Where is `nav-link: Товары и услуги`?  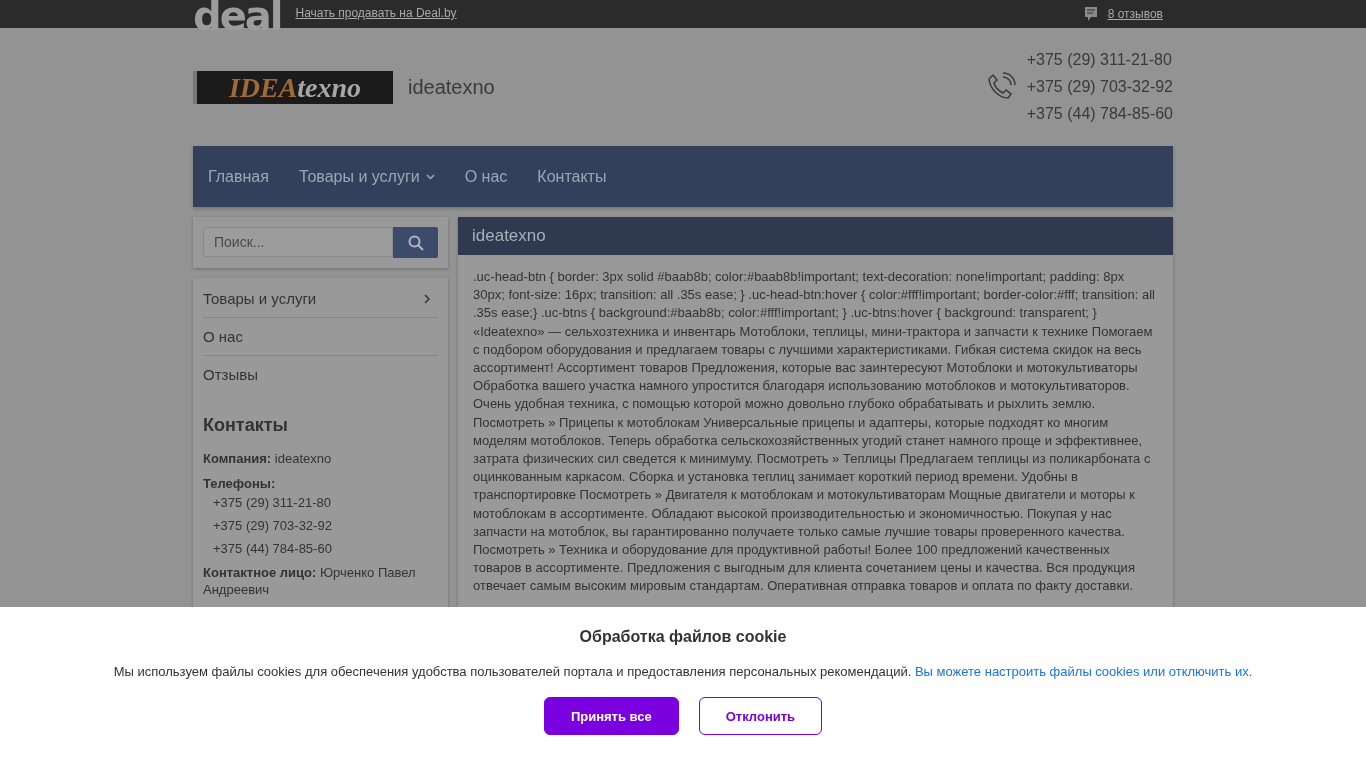 nav-link: Товары и услуги is located at coordinates (366, 176).